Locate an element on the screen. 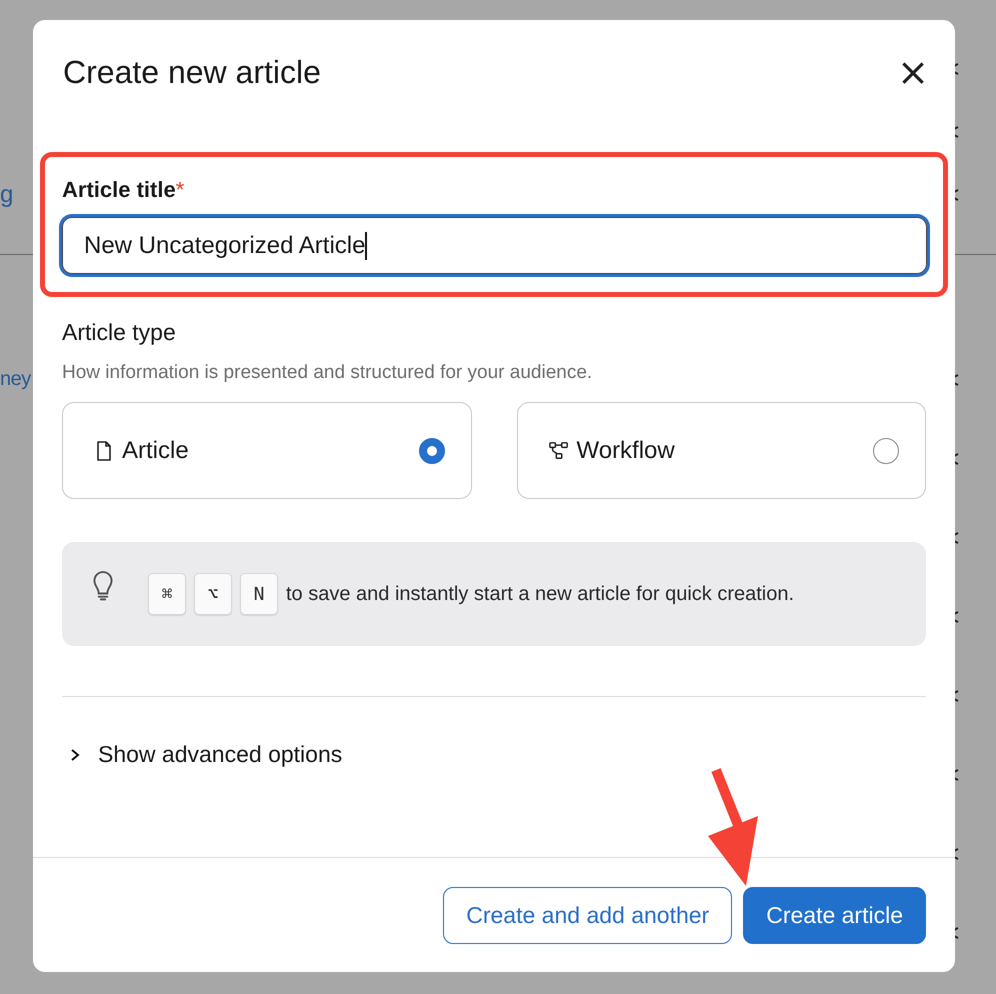  key-cap: ⌘ is located at coordinates (167, 594).